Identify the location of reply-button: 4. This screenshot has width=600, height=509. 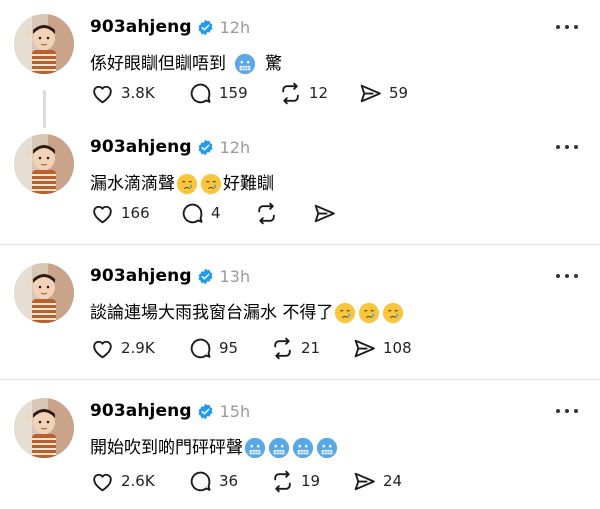
(200, 213).